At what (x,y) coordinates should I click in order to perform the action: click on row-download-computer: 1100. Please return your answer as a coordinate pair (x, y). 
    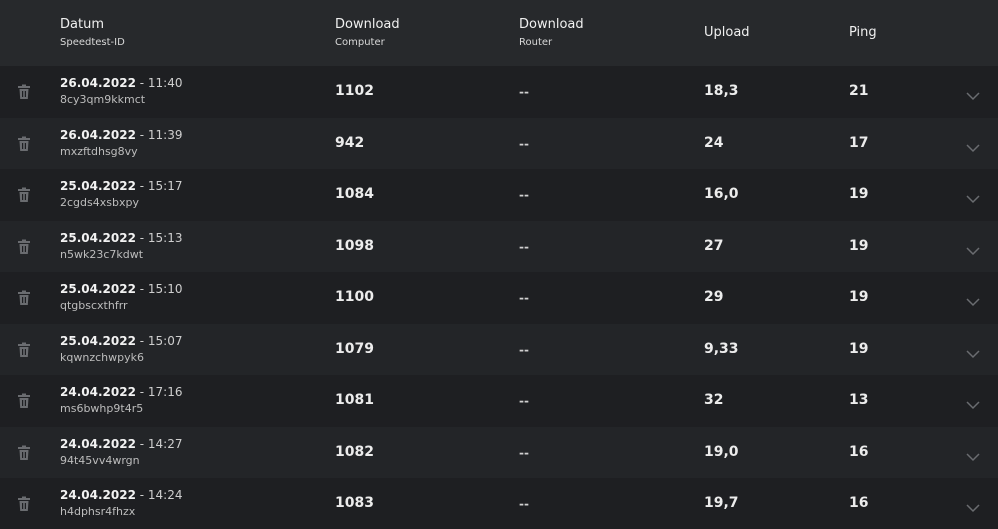
    Looking at the image, I should click on (354, 297).